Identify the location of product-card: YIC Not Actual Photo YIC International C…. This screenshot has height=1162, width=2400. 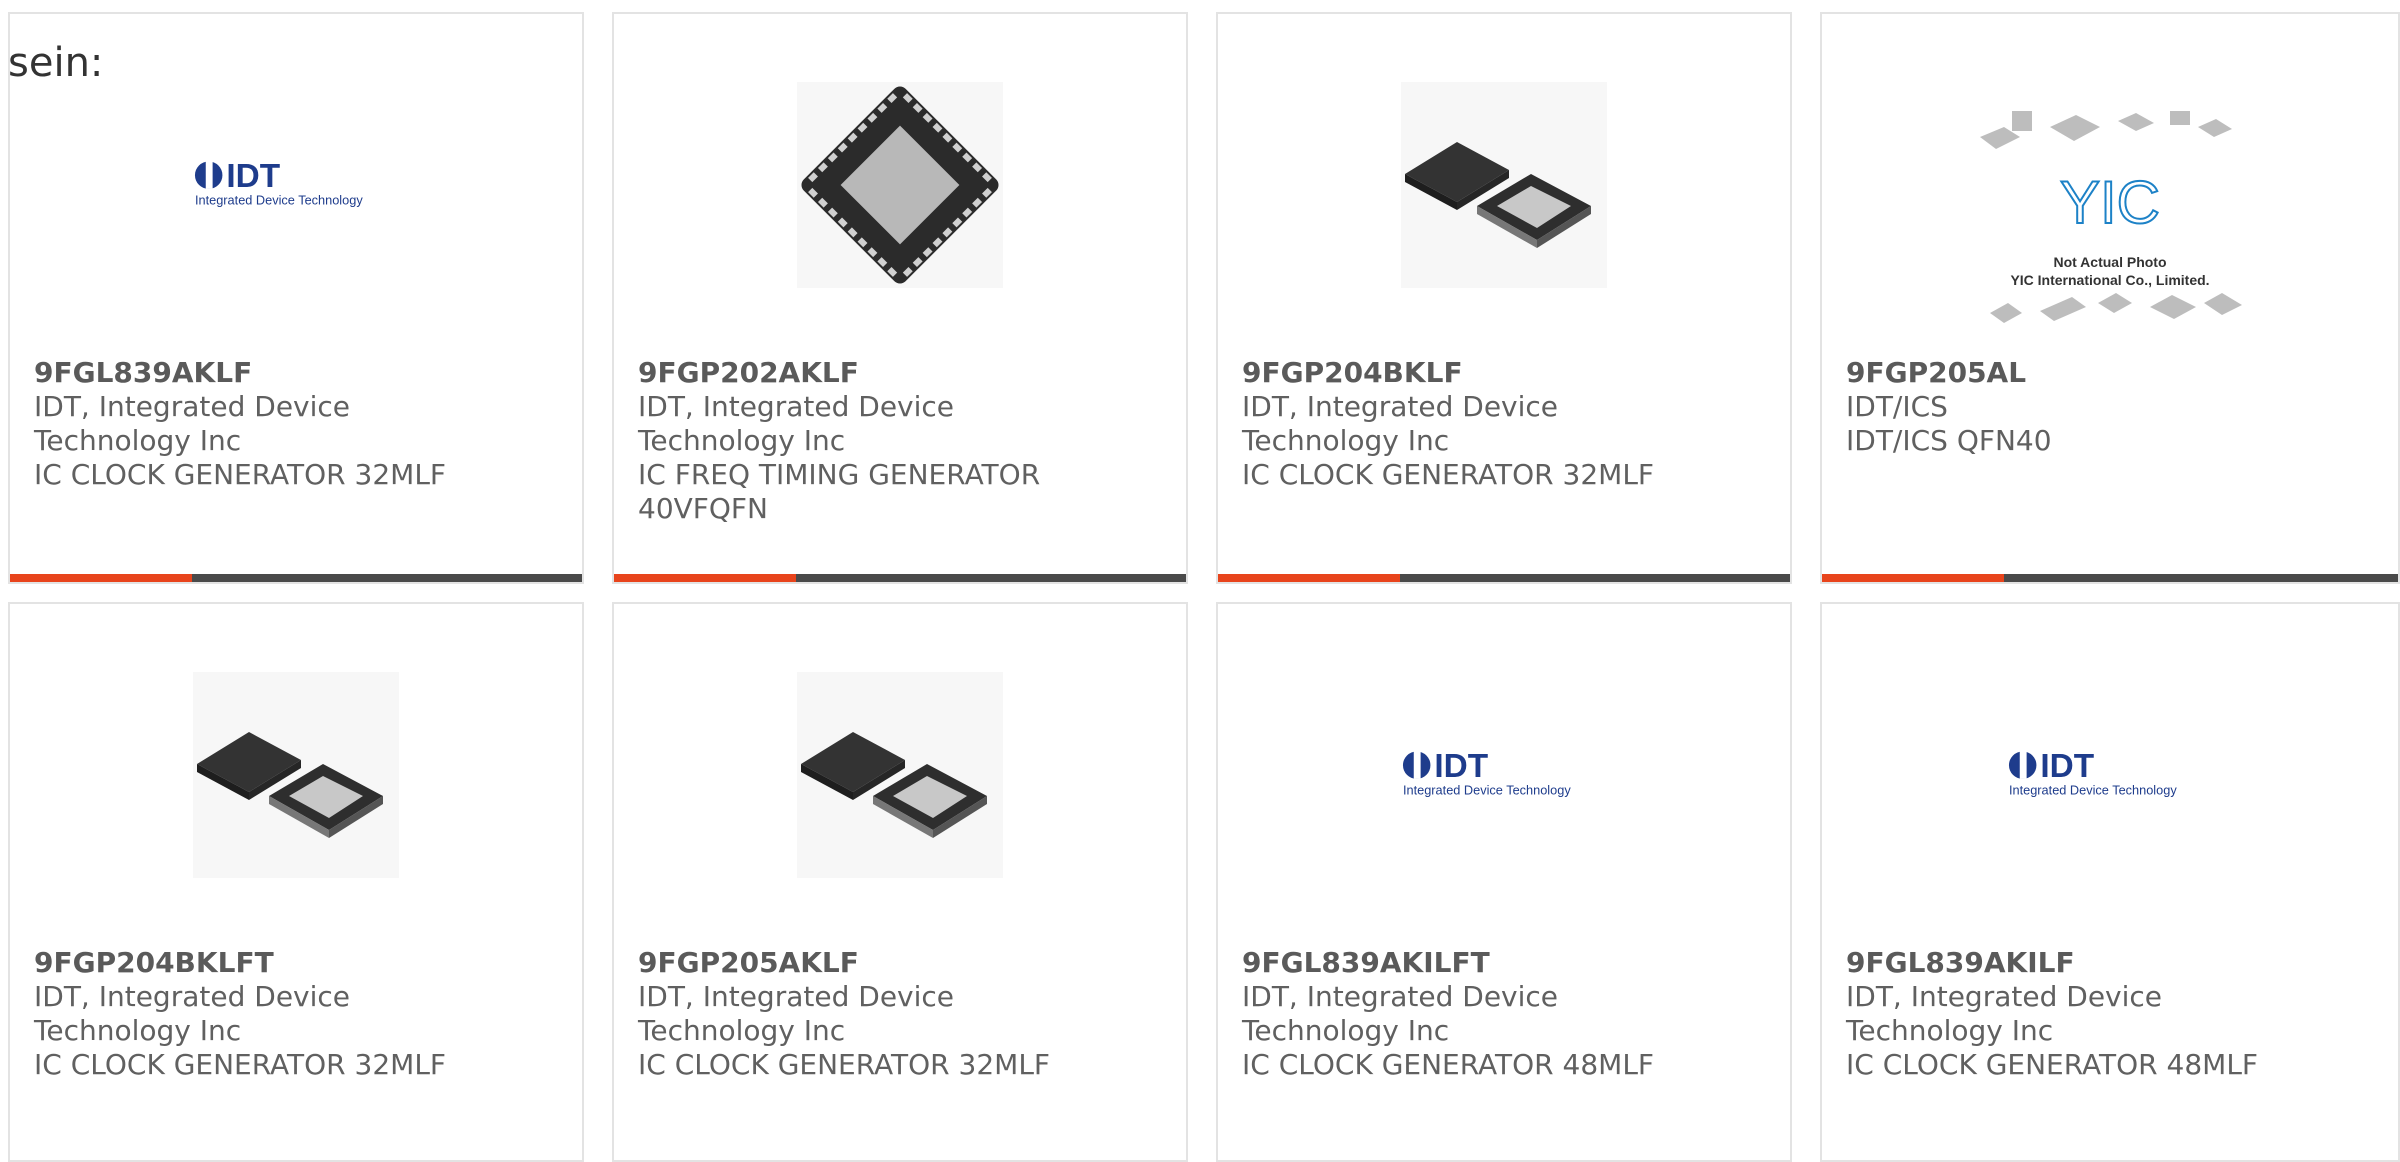
(2110, 298).